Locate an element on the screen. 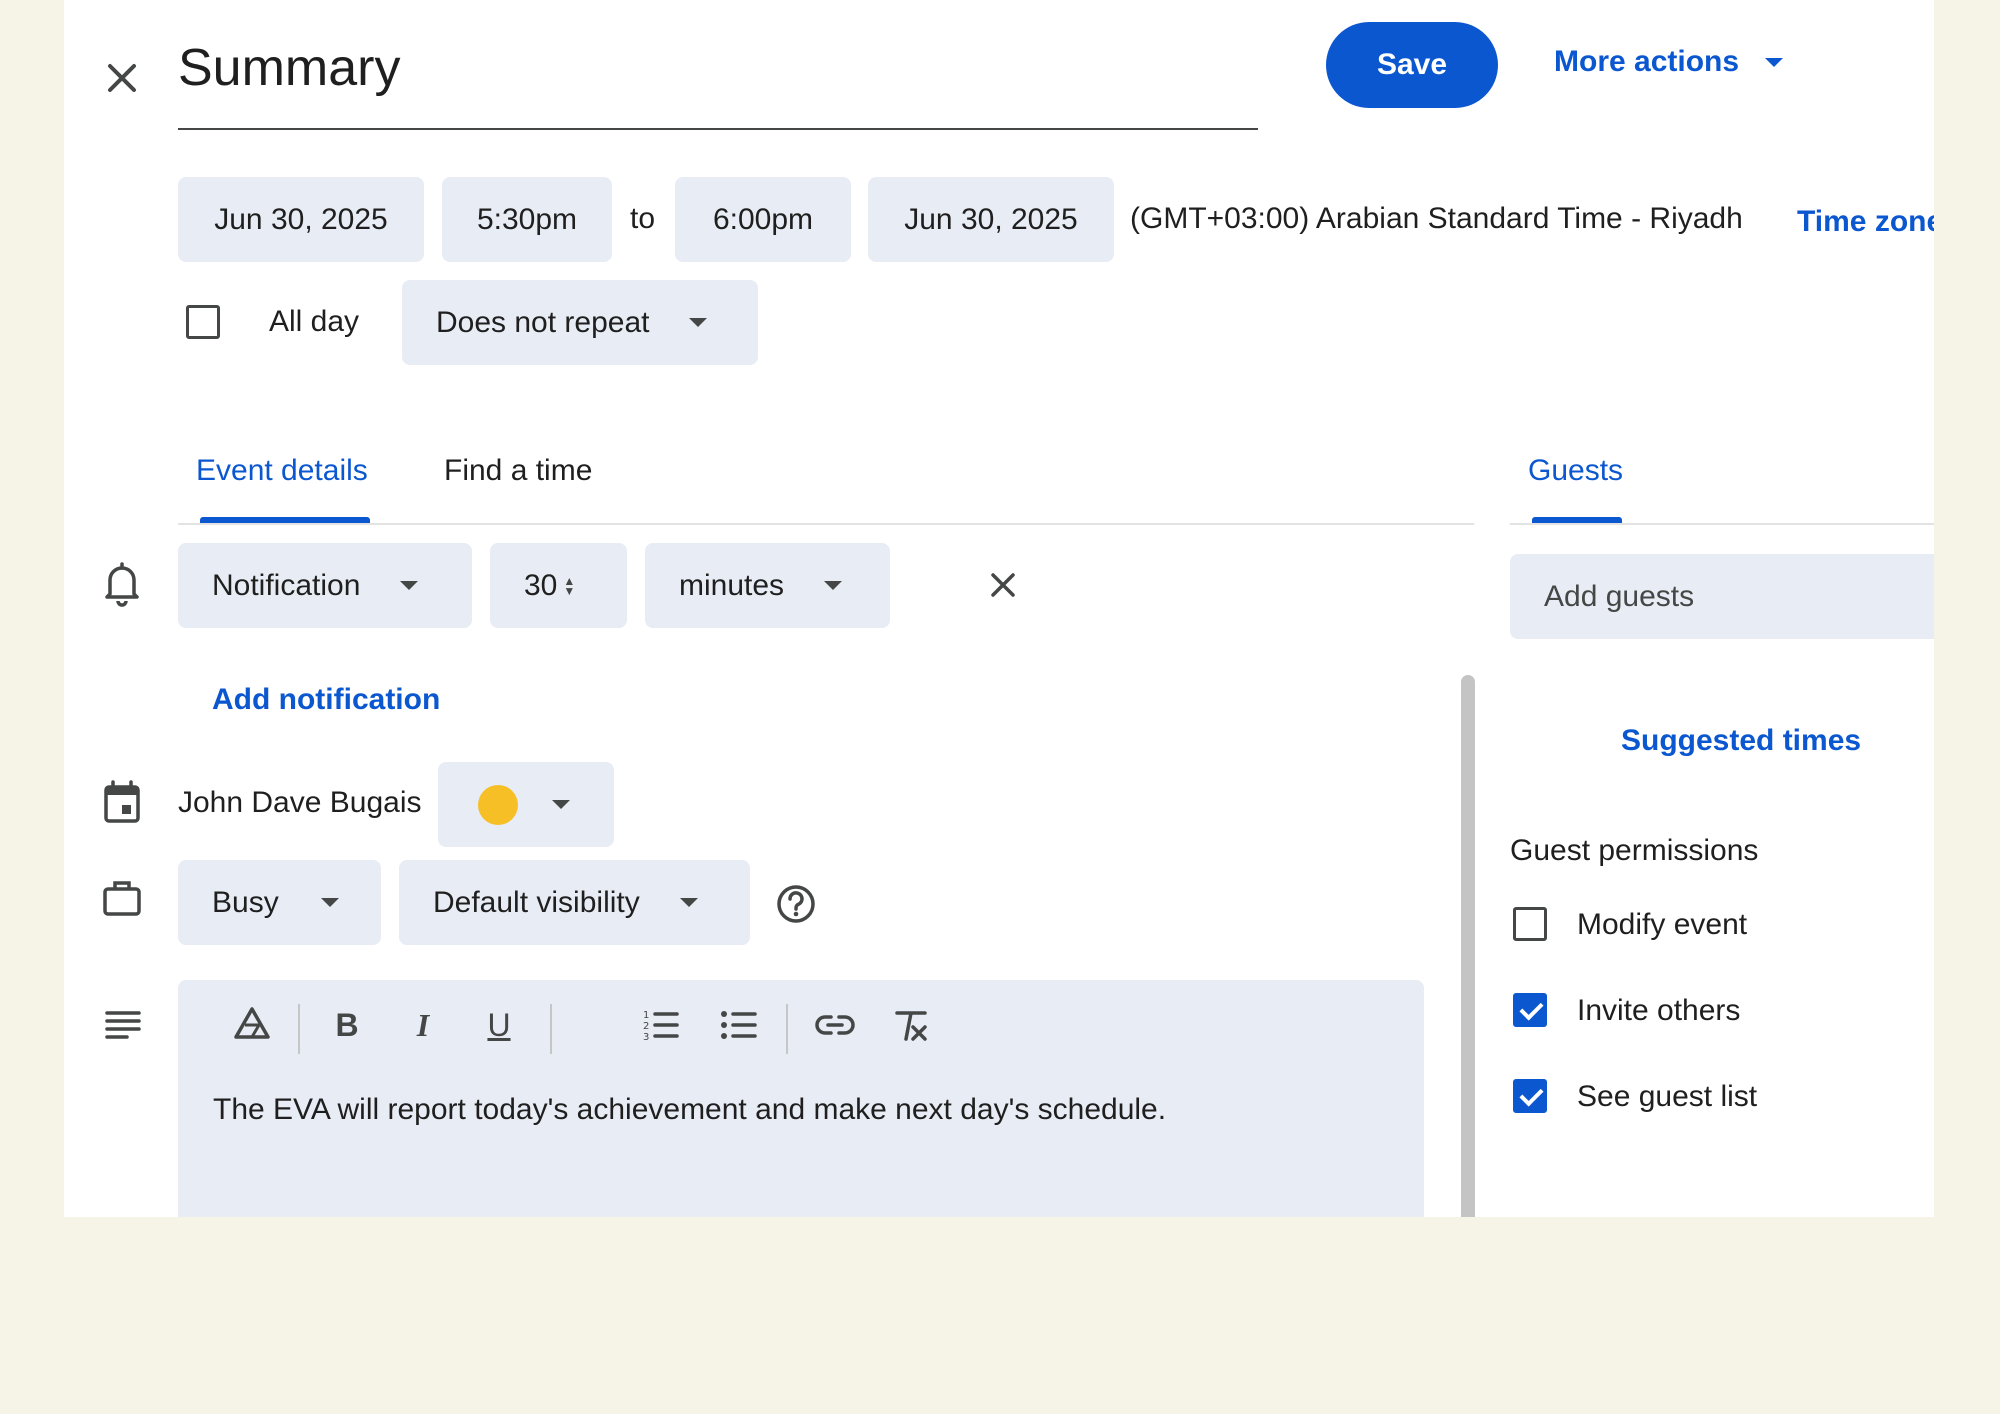 This screenshot has width=2000, height=1414. spinner-icon: ▲ ▼ is located at coordinates (569, 586).